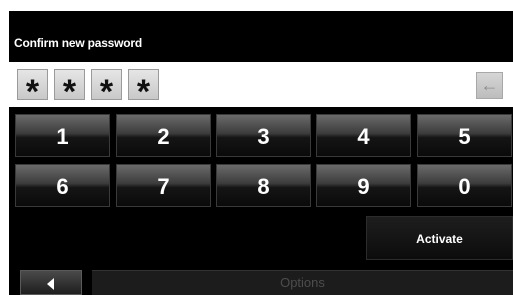  Describe the element at coordinates (62, 135) in the screenshot. I see `key-1: 1` at that location.